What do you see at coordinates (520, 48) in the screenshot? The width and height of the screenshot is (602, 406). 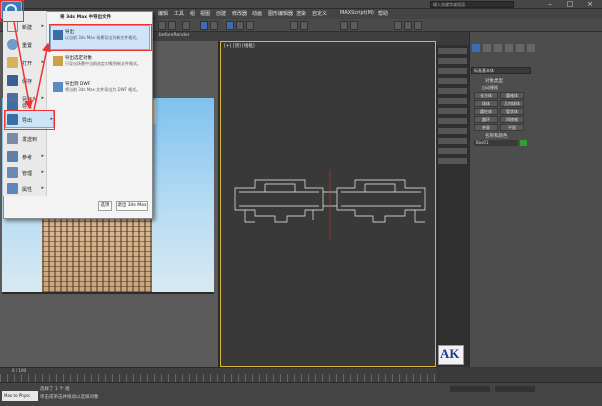 I see `display-tab-icon` at bounding box center [520, 48].